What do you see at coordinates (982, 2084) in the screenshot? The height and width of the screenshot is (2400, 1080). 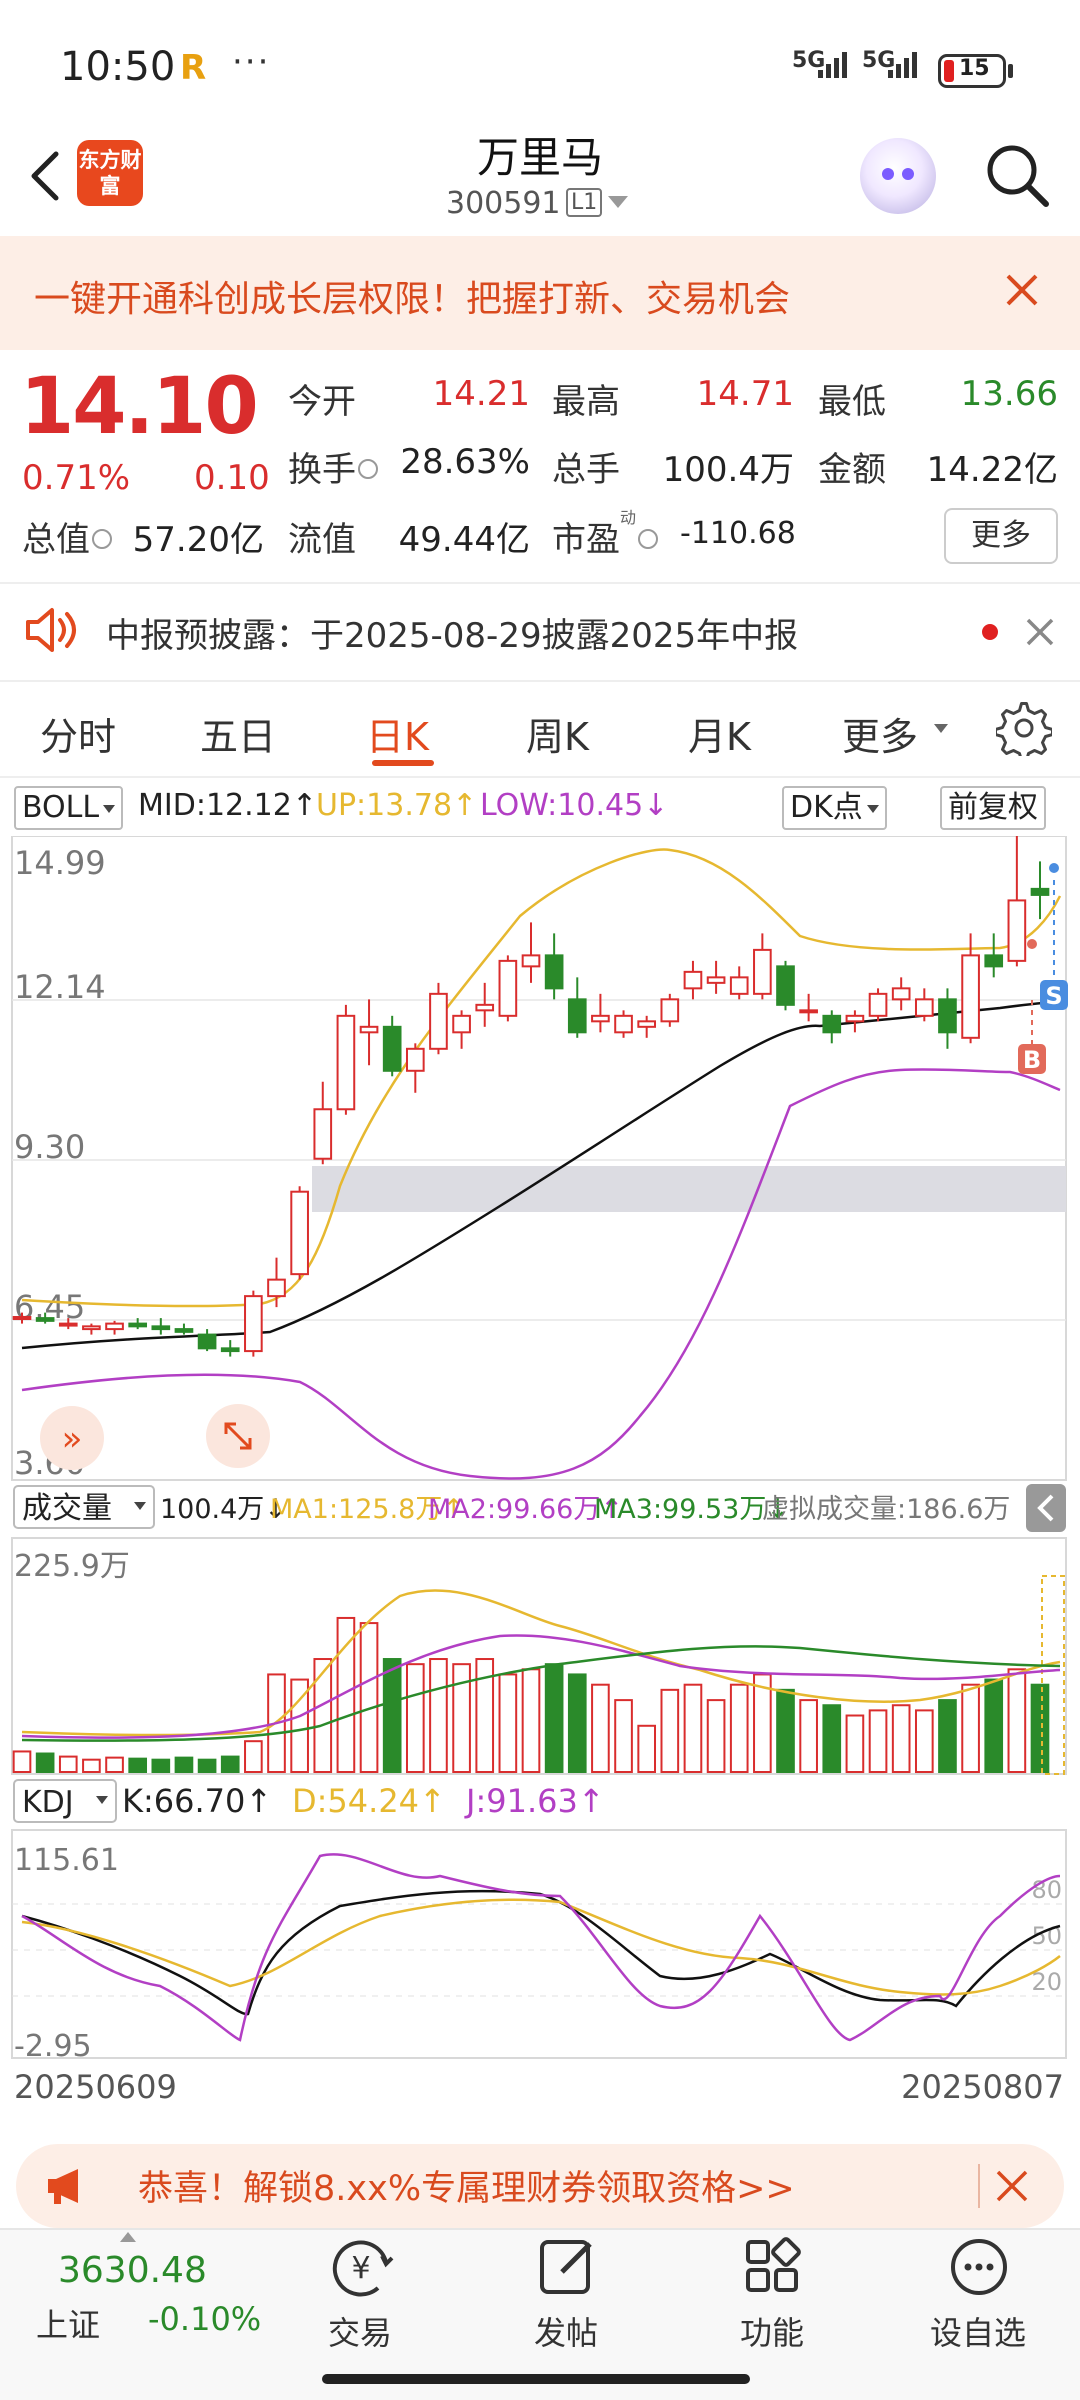 I see `date-end: 20250807` at bounding box center [982, 2084].